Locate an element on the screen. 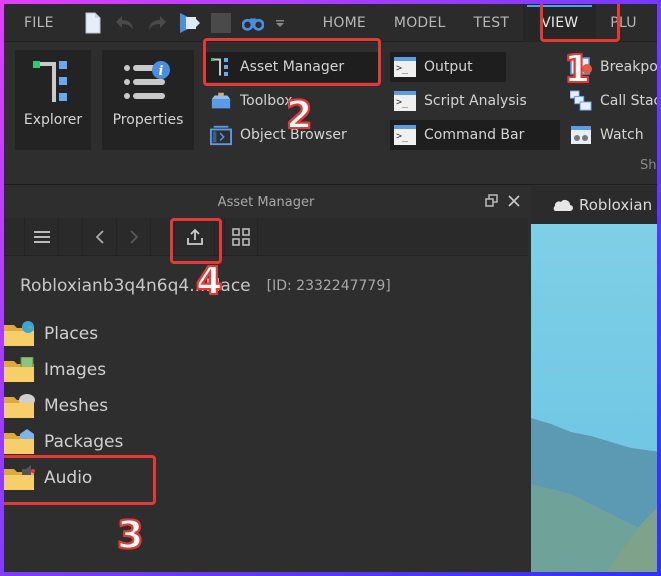  step-3-label: 3 is located at coordinates (130, 535).